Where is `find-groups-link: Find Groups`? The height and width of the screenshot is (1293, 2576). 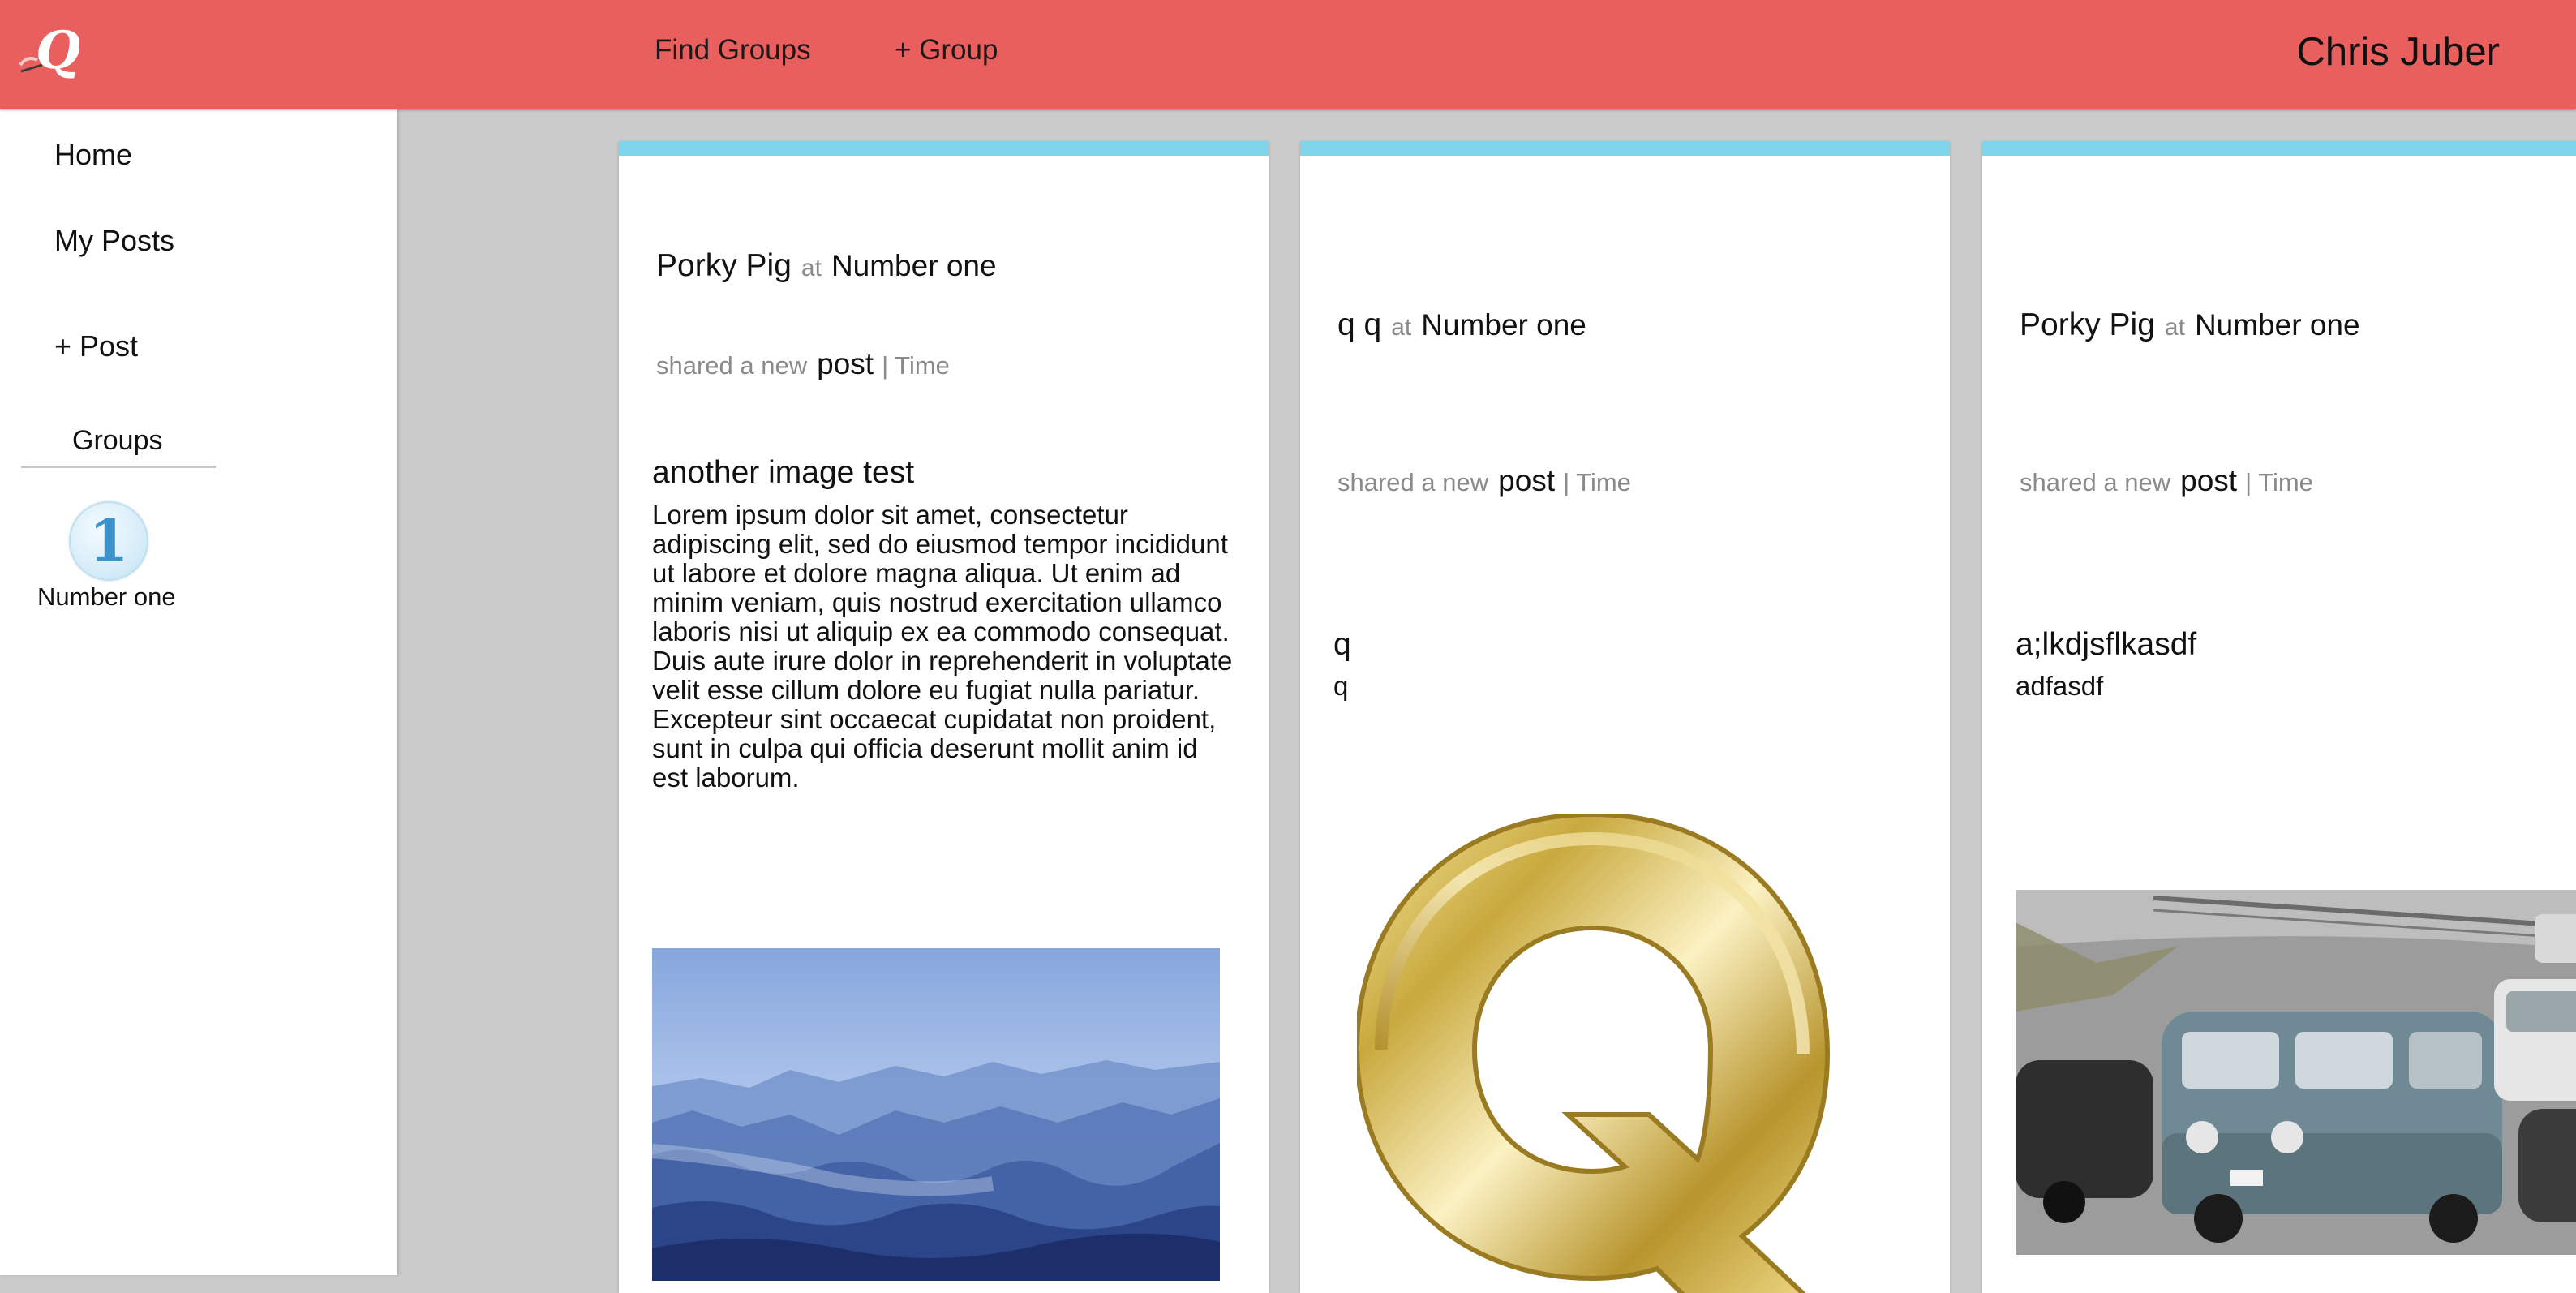
find-groups-link: Find Groups is located at coordinates (733, 51).